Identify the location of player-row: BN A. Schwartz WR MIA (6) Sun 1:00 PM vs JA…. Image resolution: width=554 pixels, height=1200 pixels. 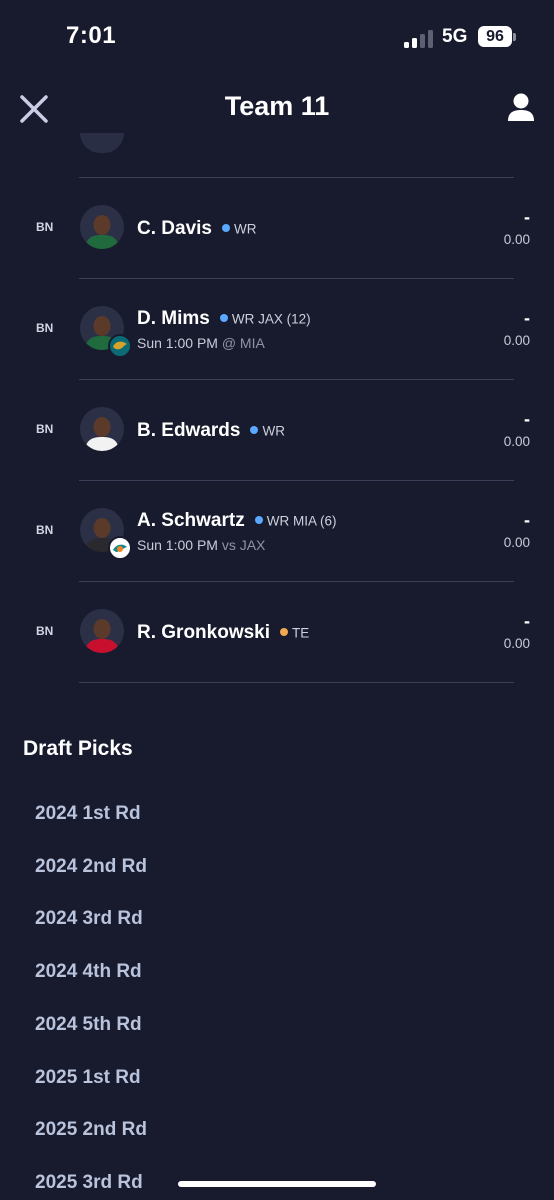
(277, 530).